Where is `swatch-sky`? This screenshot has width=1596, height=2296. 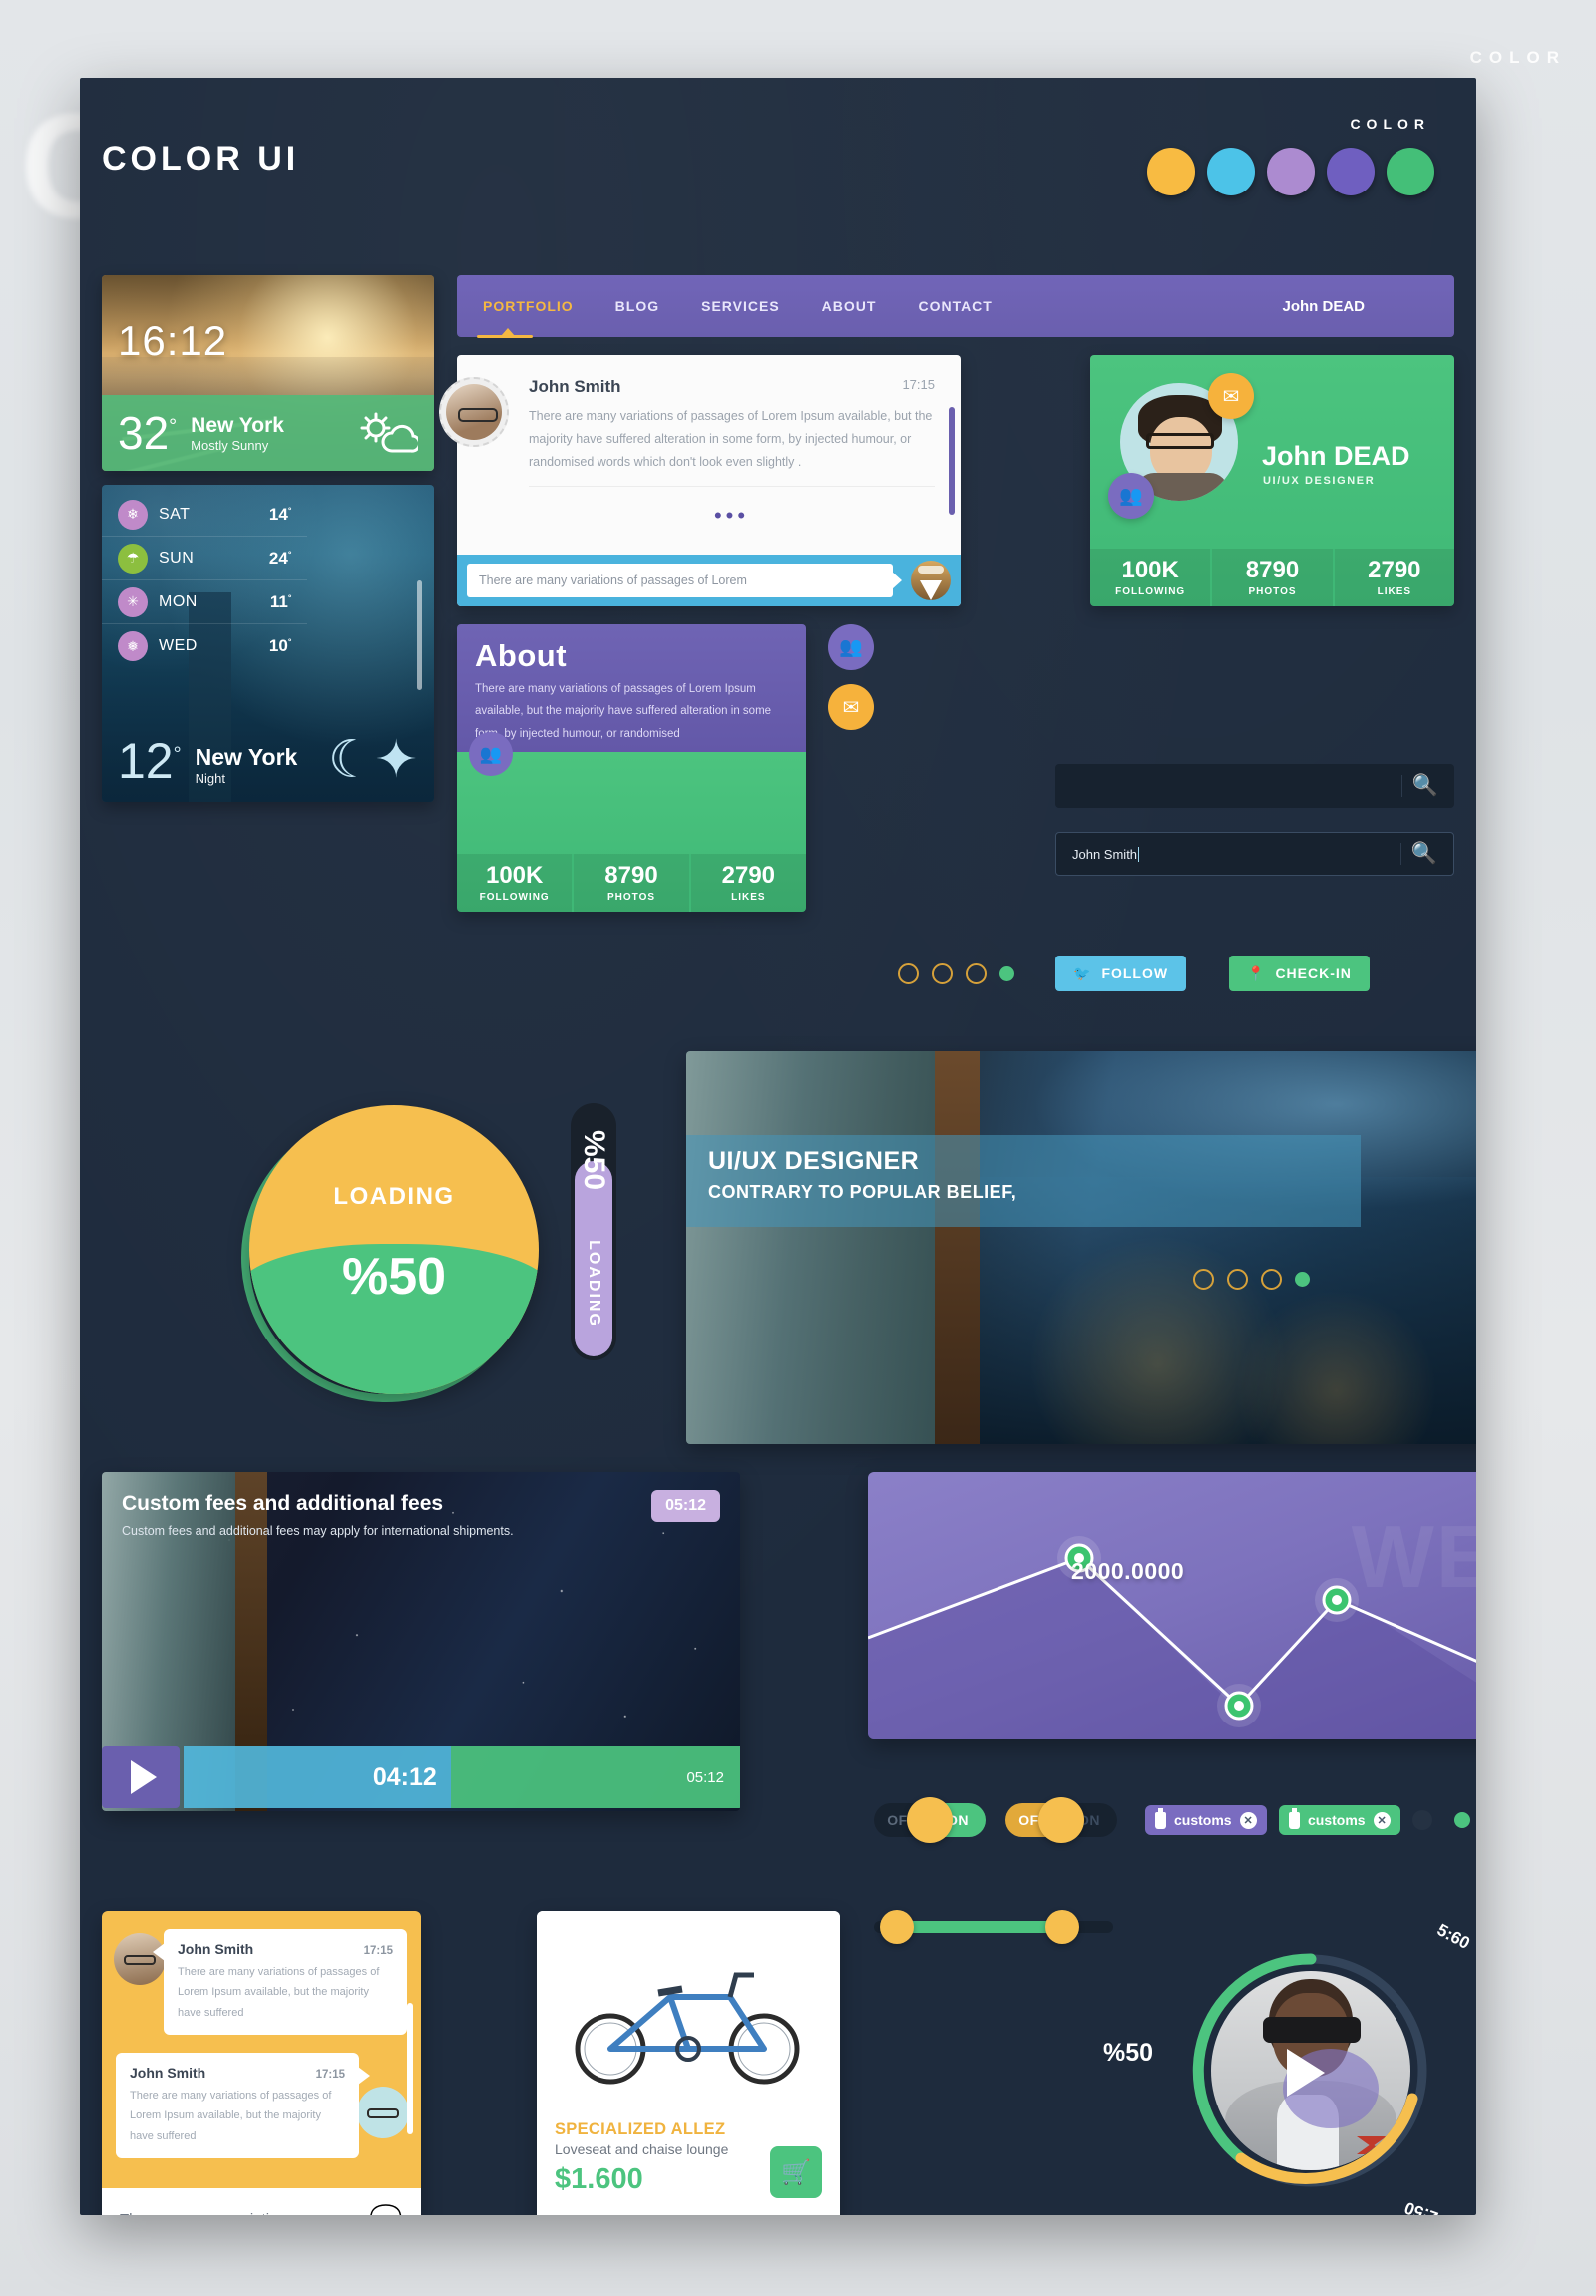
swatch-sky is located at coordinates (1231, 172).